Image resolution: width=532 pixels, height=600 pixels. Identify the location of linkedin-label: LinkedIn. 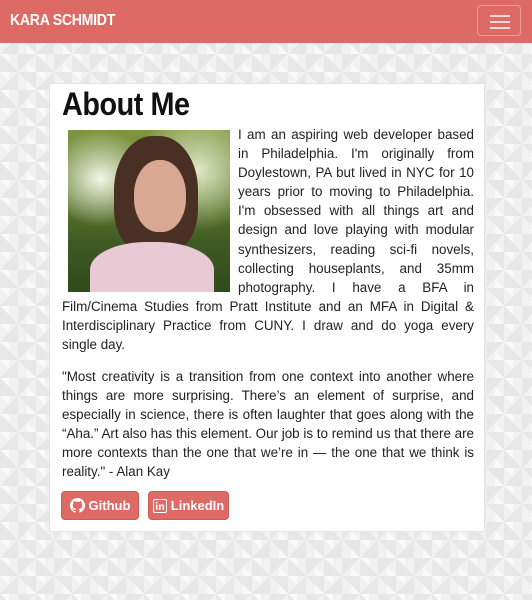
(197, 505).